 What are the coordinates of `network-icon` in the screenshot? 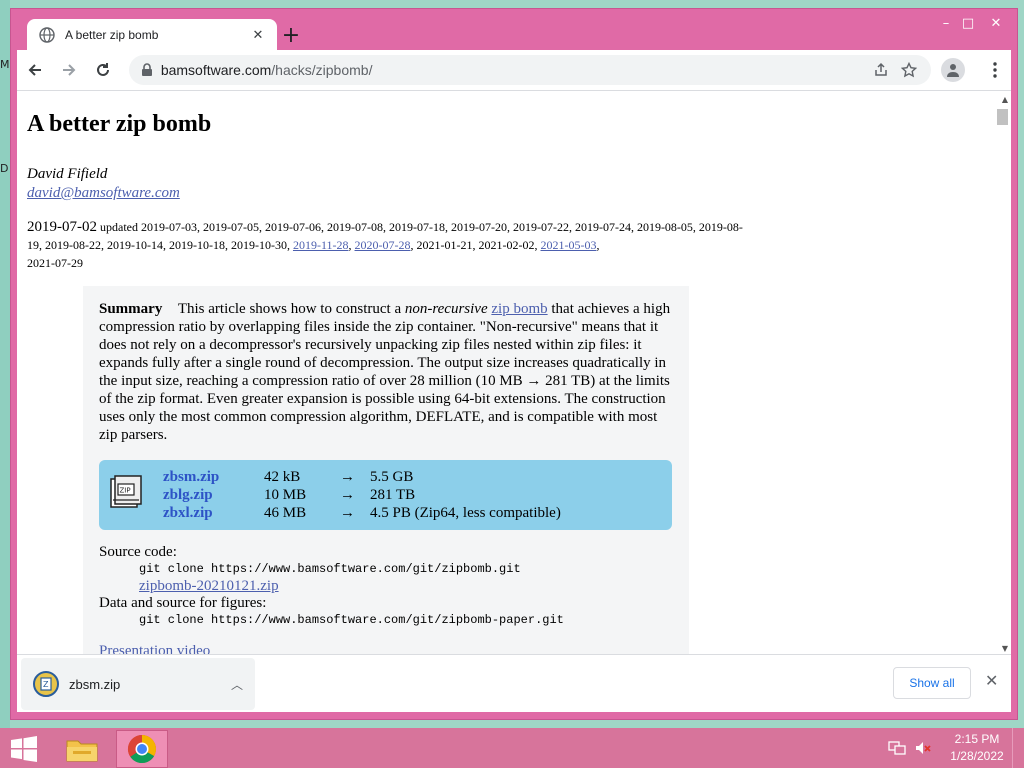 It's located at (897, 748).